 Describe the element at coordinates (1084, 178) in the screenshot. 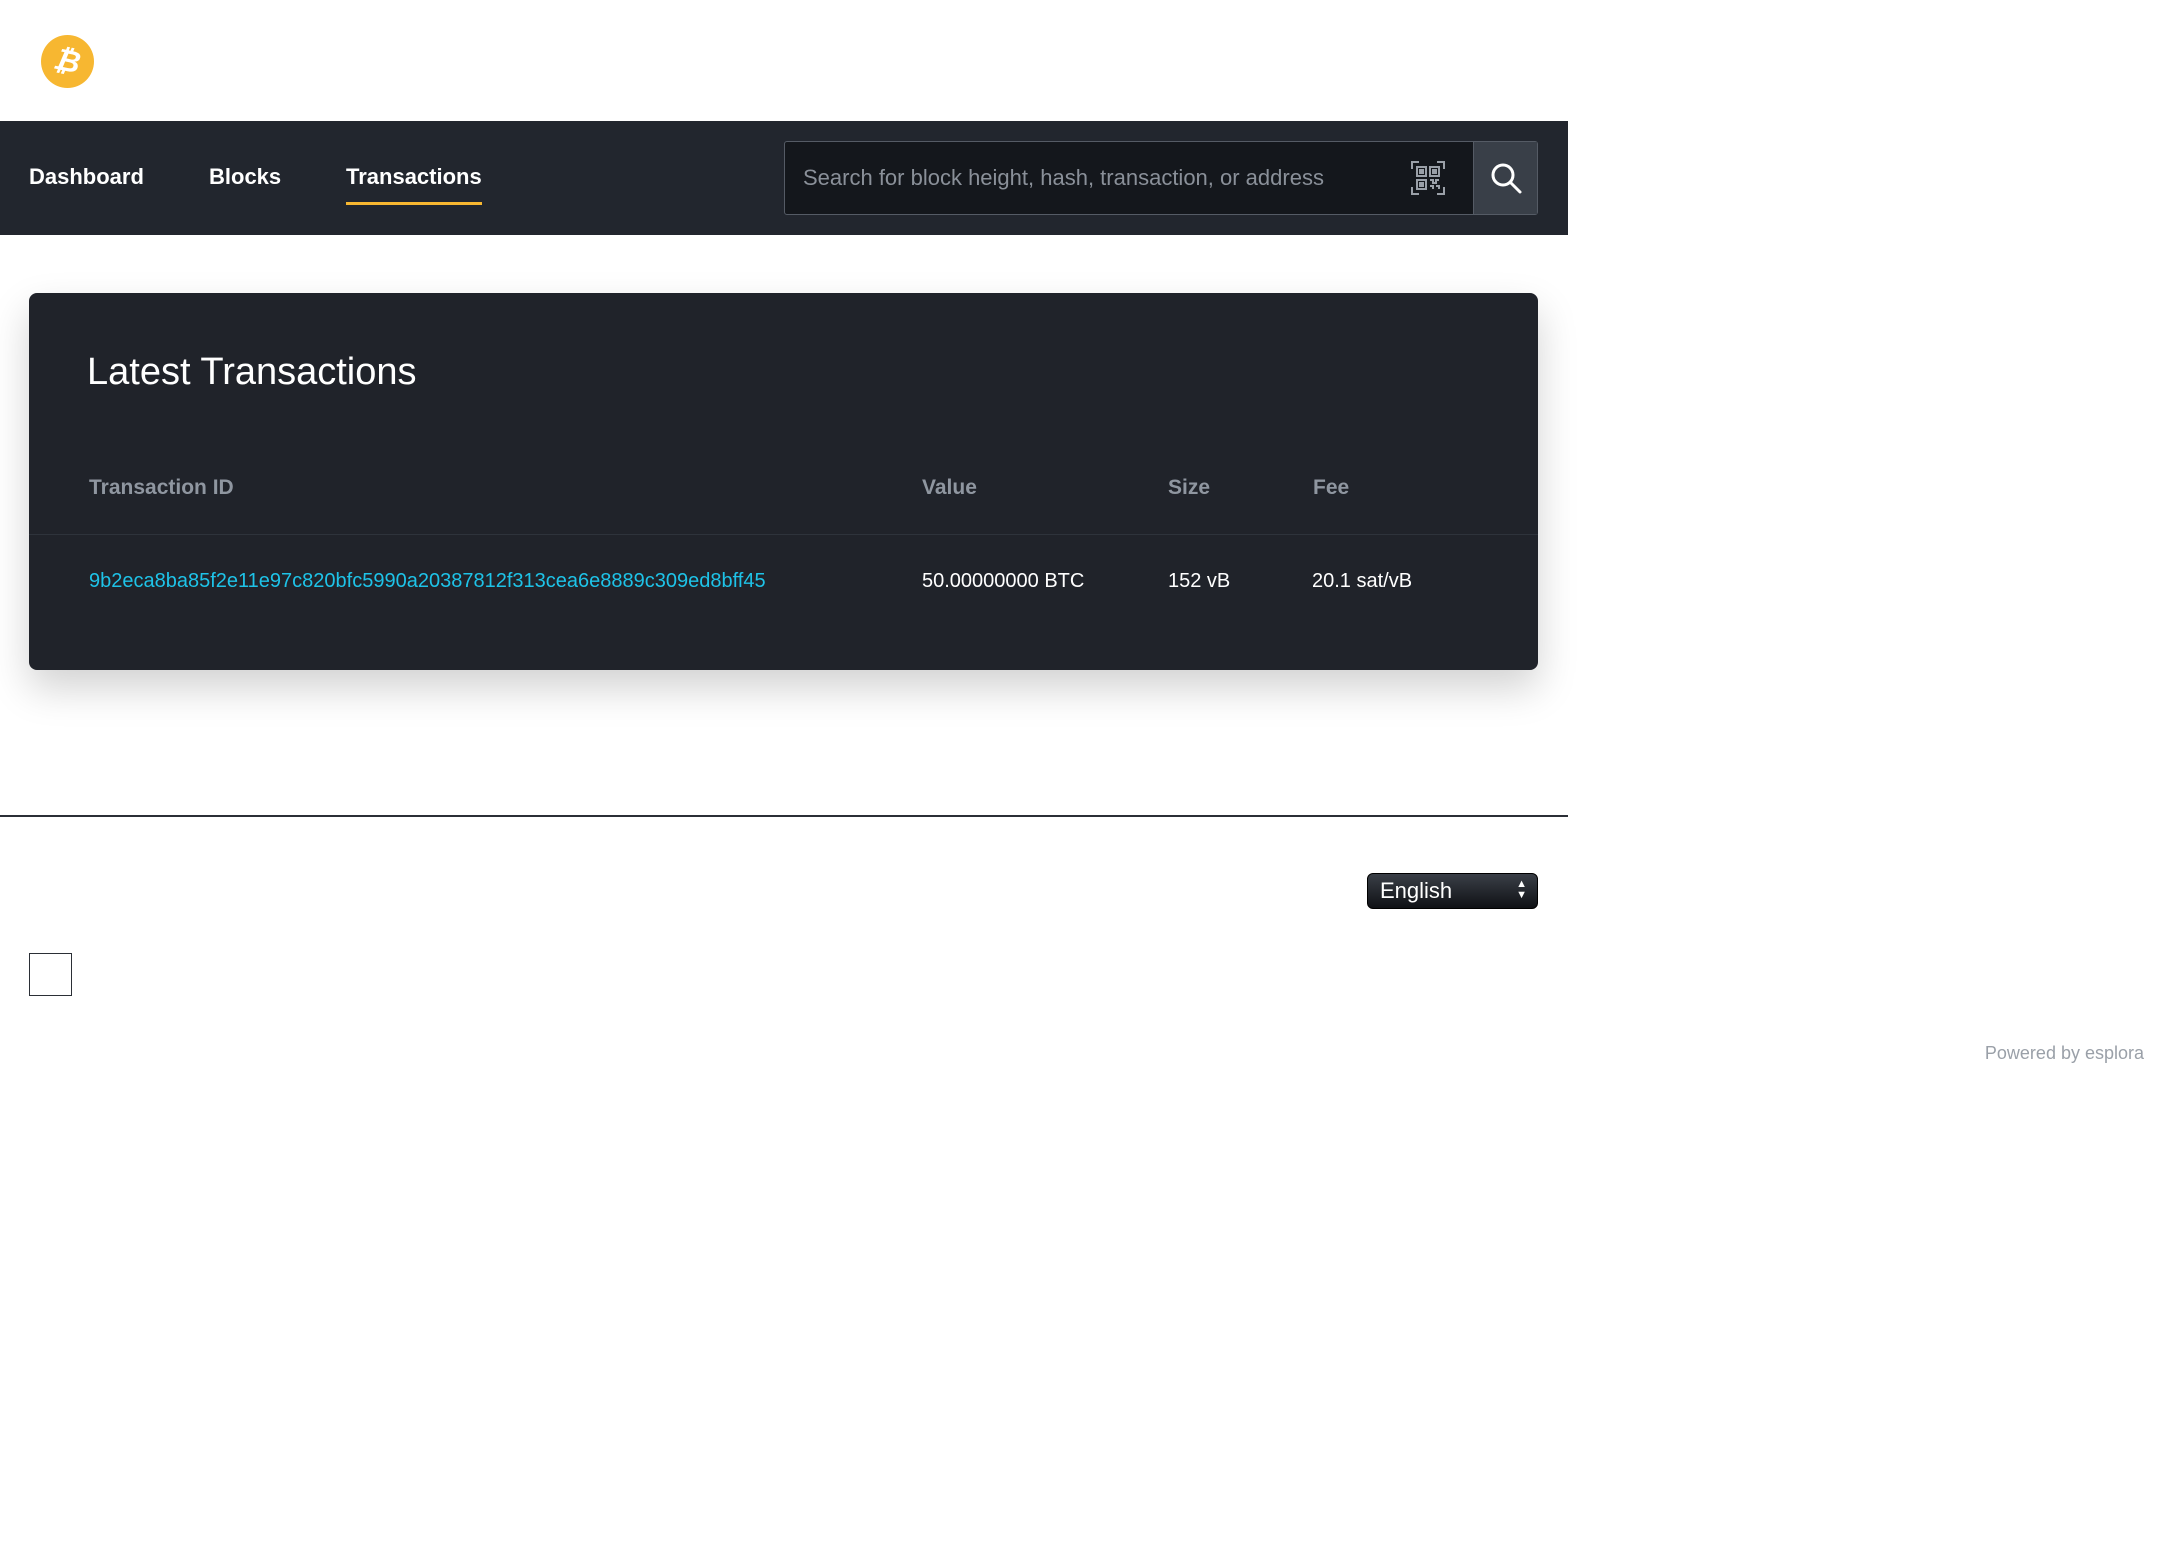

I see `search-input` at that location.